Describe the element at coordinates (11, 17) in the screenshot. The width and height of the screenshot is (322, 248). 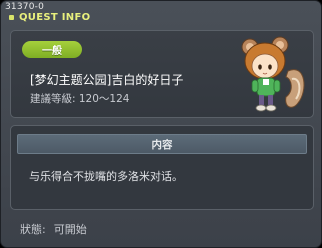
I see `title-marker-icon` at that location.